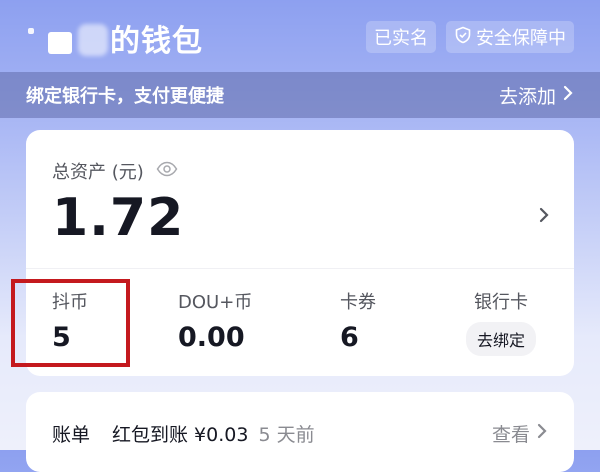 The image size is (600, 472). What do you see at coordinates (156, 41) in the screenshot?
I see `page-title: 的钱包` at bounding box center [156, 41].